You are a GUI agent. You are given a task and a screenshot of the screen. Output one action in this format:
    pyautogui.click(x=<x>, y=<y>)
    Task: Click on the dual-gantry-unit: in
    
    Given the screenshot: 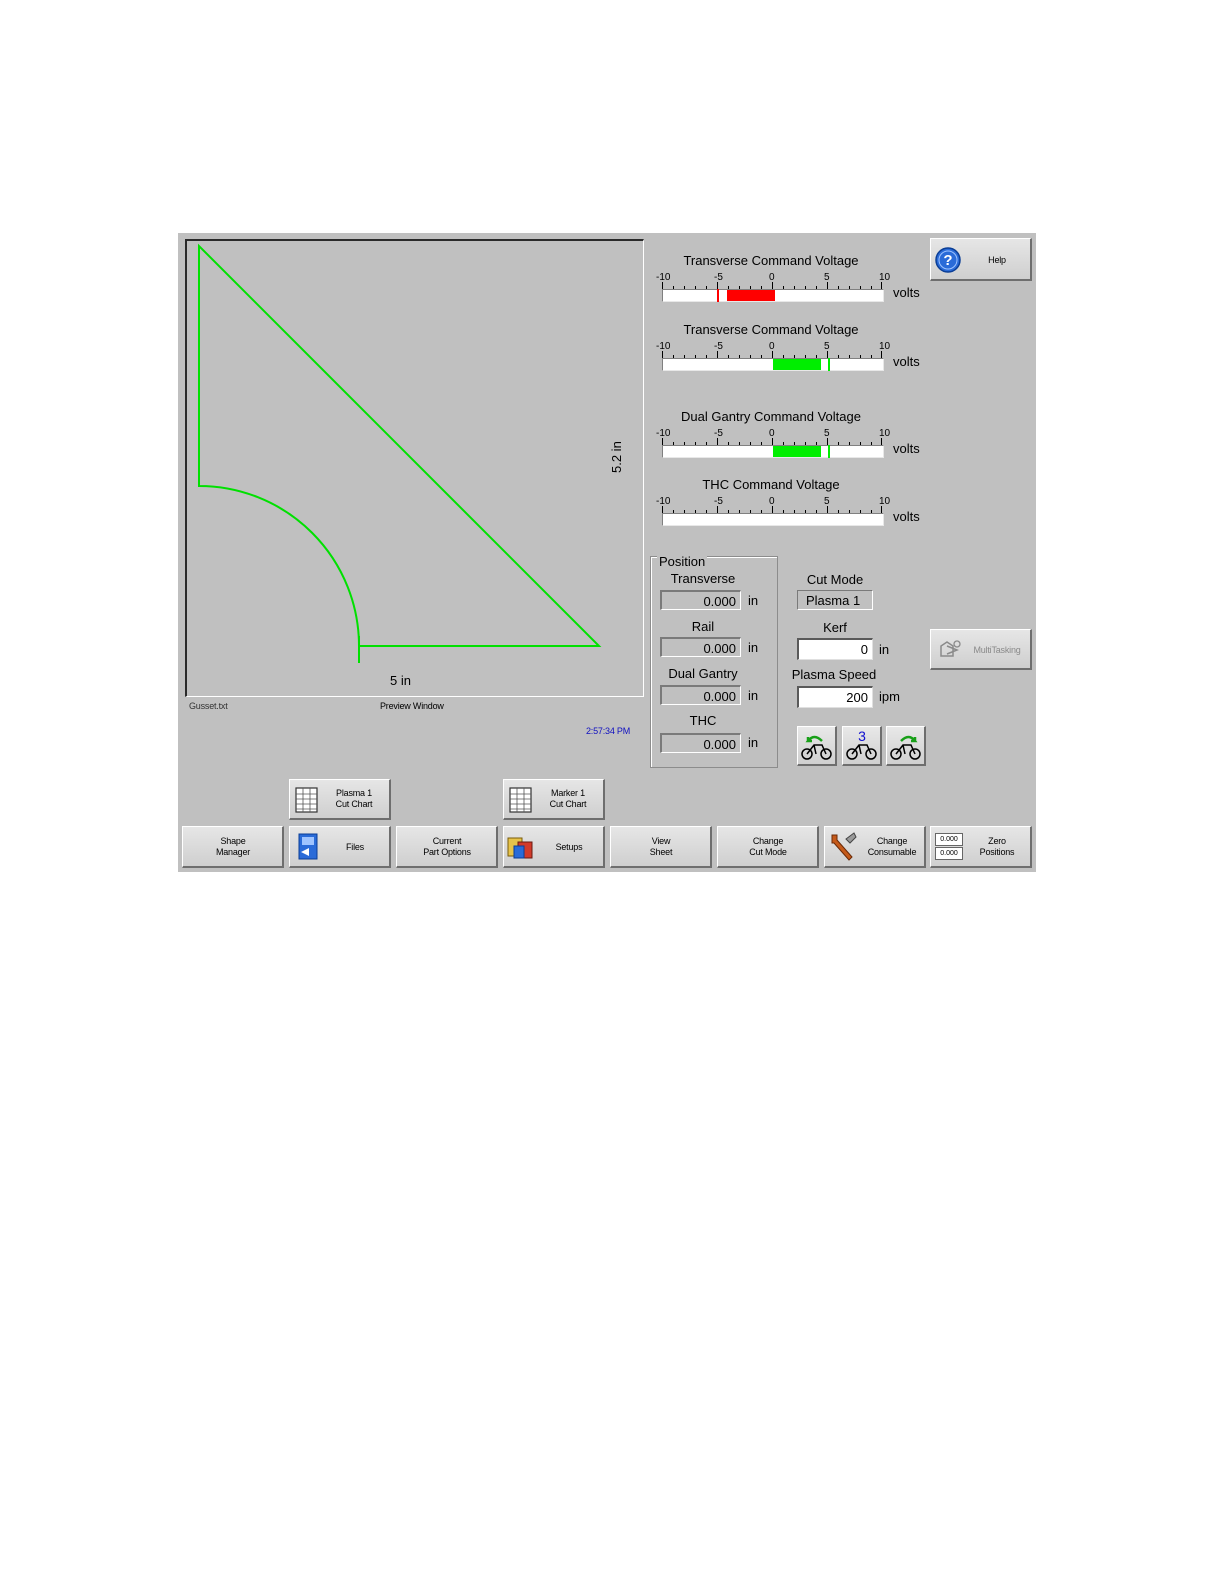 What is the action you would take?
    pyautogui.click(x=753, y=695)
    